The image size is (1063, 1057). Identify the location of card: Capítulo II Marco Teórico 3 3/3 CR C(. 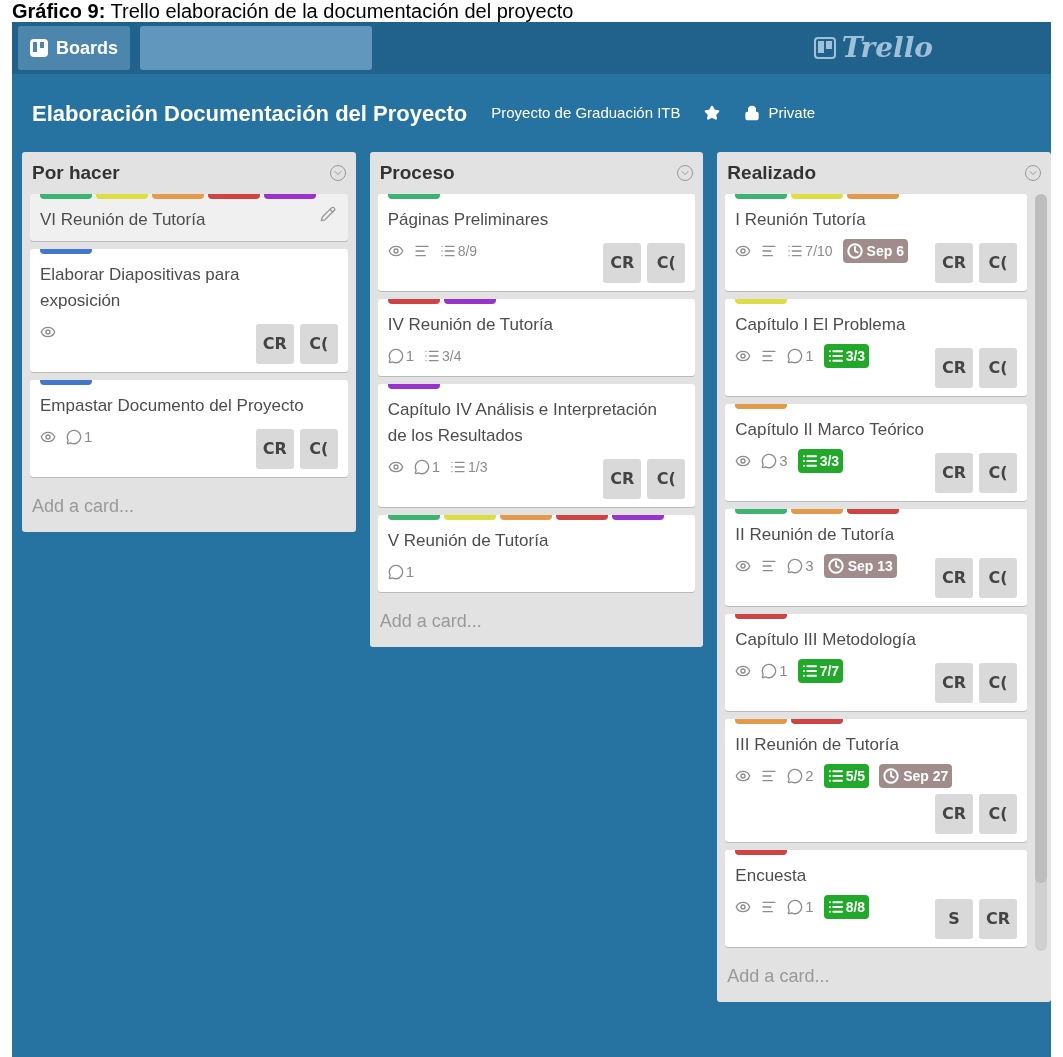
(876, 452).